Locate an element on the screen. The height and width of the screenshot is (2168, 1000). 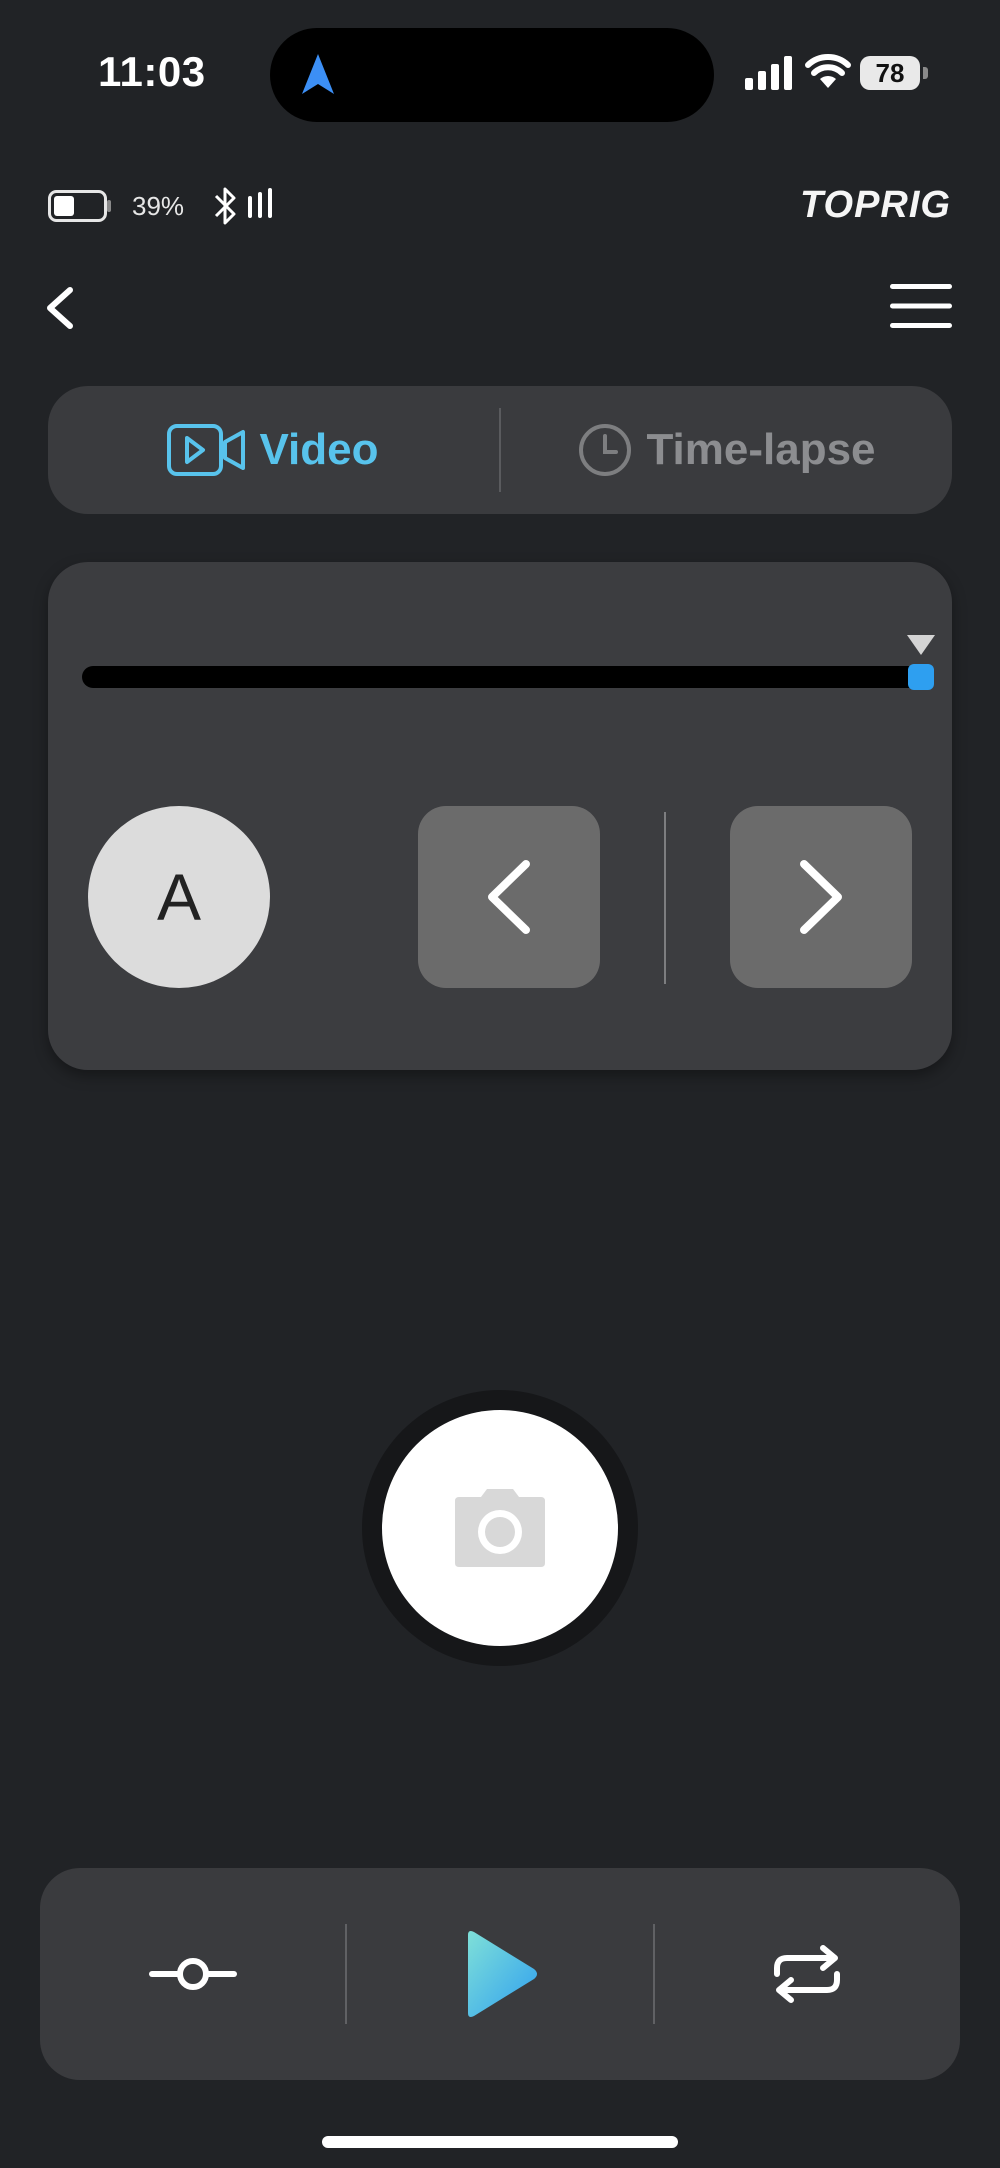
shutter-ring is located at coordinates (500, 1528).